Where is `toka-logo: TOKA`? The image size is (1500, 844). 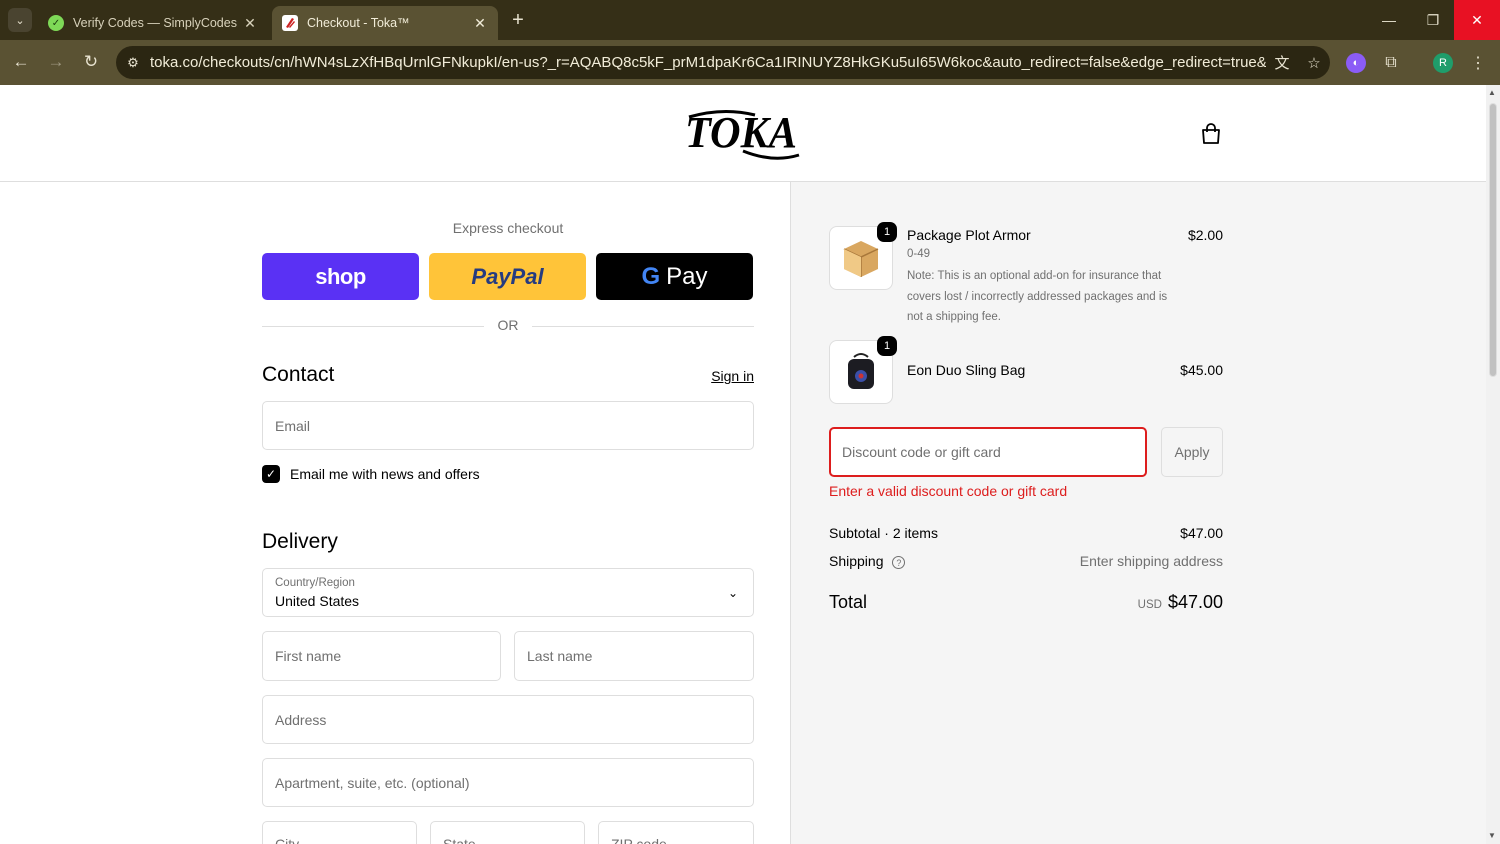
toka-logo: TOKA is located at coordinates (743, 134).